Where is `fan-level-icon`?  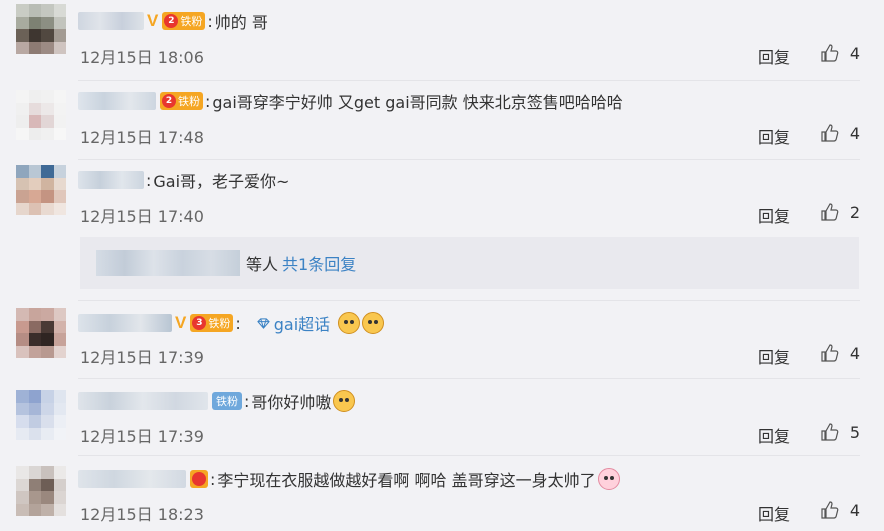 fan-level-icon is located at coordinates (199, 479).